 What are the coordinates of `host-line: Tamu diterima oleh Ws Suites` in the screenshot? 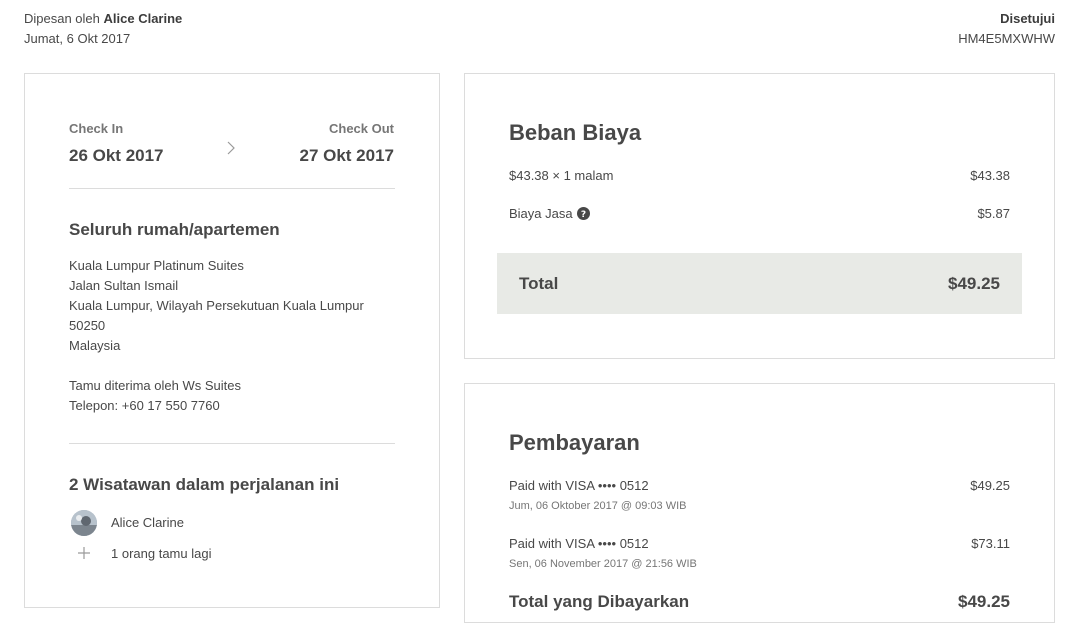 It's located at (155, 385).